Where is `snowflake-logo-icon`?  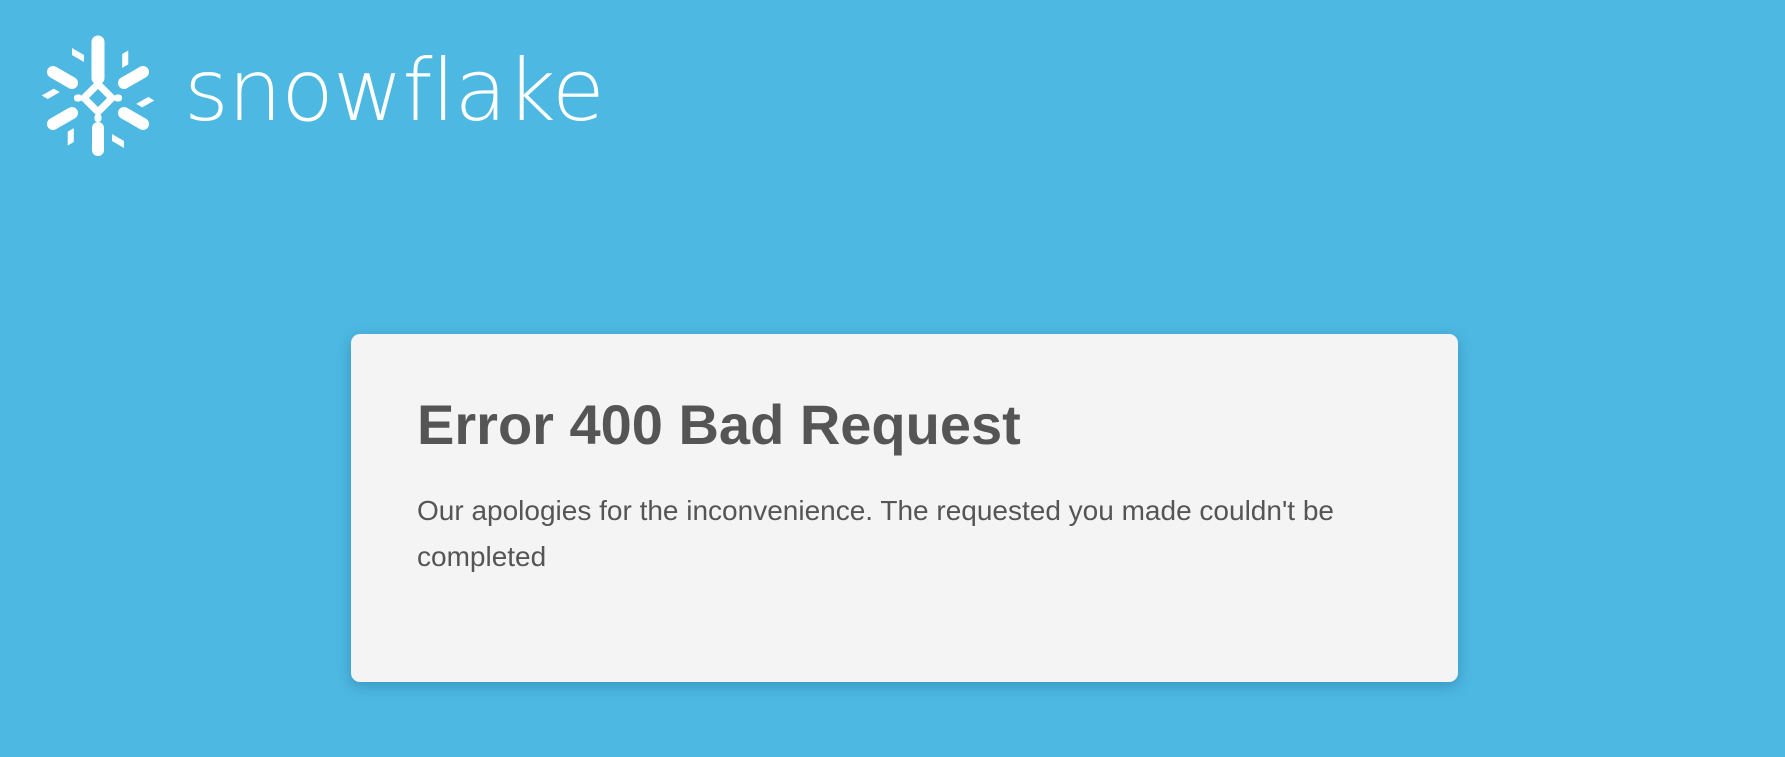 snowflake-logo-icon is located at coordinates (98, 95).